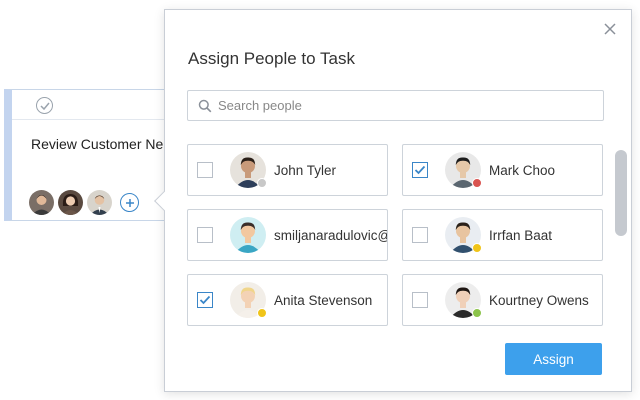 The width and height of the screenshot is (640, 400). Describe the element at coordinates (97, 144) in the screenshot. I see `task-title: Review Customer Ne` at that location.